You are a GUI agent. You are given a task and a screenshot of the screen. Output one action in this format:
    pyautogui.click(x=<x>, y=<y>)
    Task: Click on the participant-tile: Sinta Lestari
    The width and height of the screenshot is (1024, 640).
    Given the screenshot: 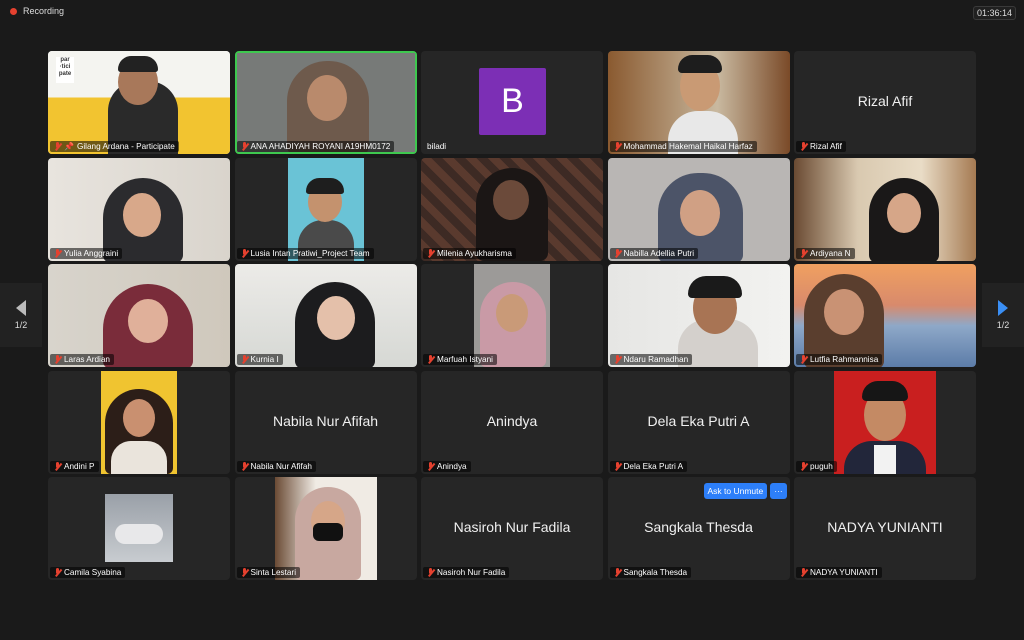 What is the action you would take?
    pyautogui.click(x=325, y=528)
    